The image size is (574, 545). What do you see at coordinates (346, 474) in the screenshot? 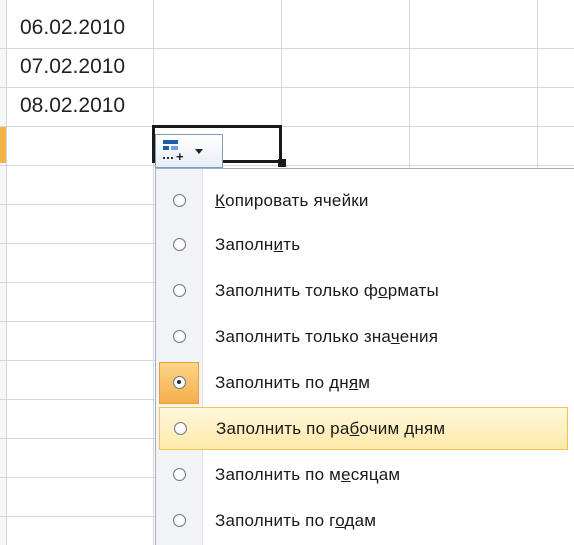
I see `access-key: е` at bounding box center [346, 474].